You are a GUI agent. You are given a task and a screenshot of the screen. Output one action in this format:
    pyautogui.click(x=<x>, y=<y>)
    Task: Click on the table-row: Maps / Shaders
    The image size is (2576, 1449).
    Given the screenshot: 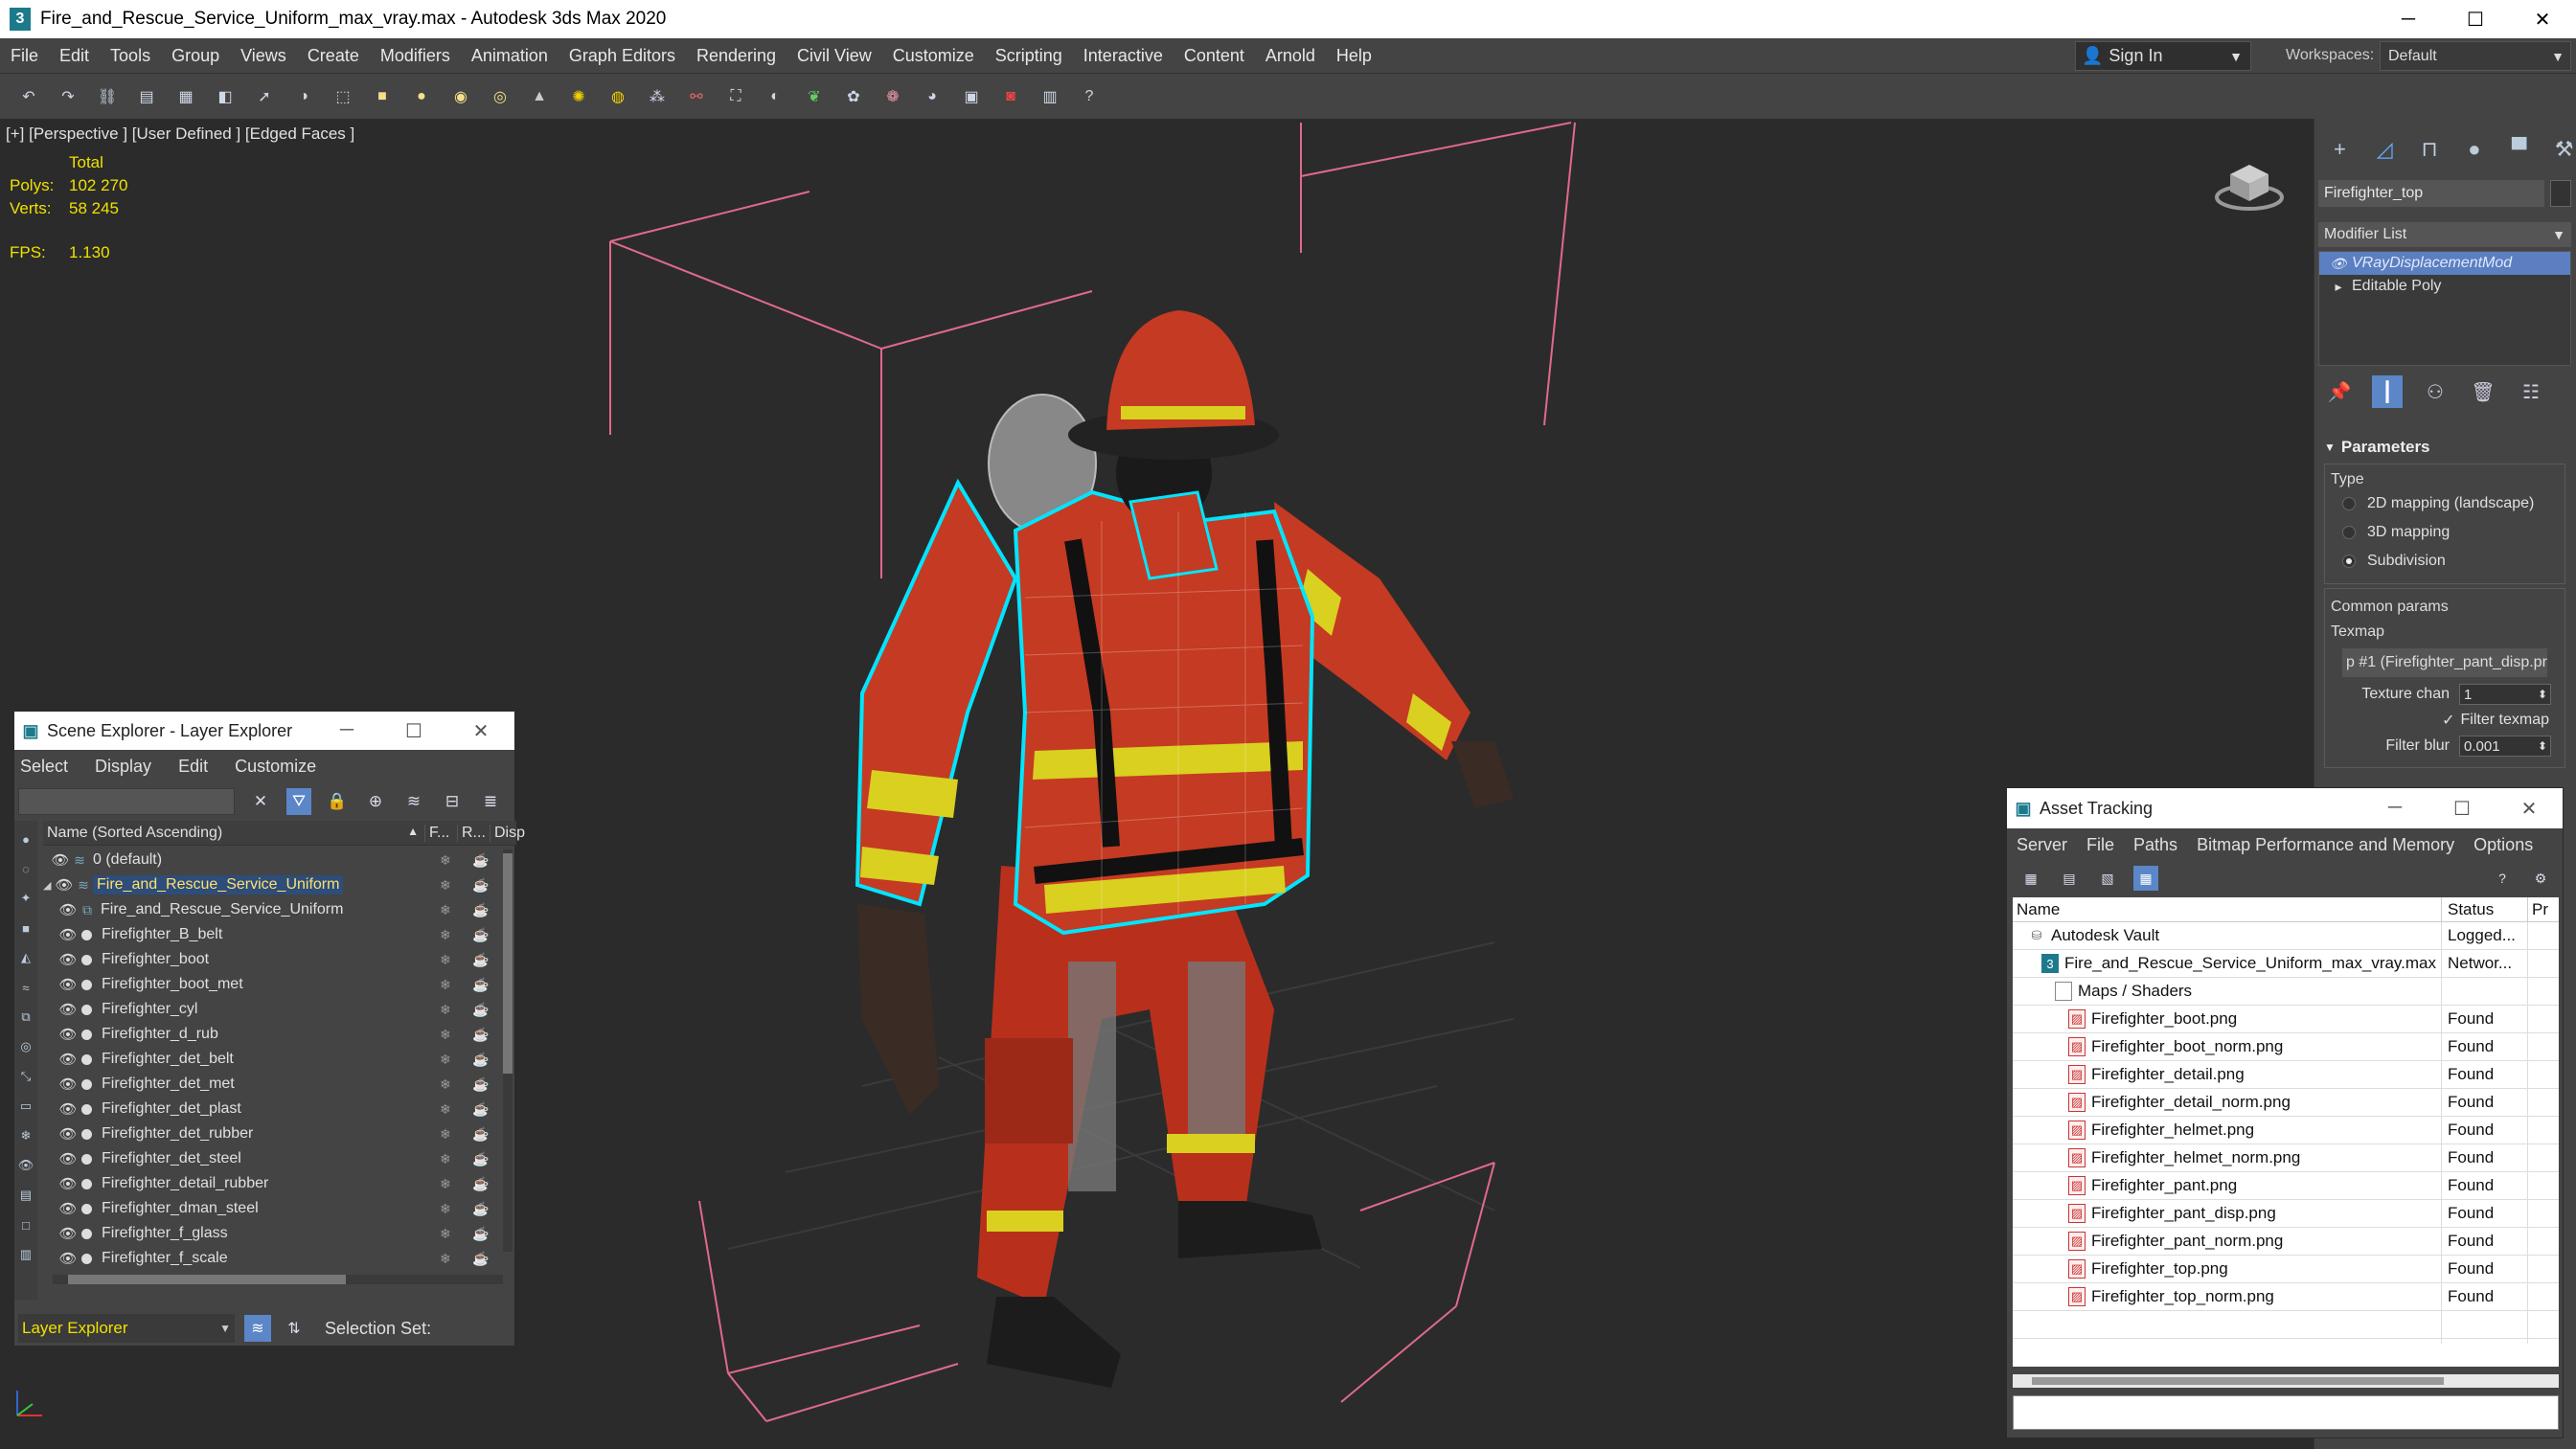 What is the action you would take?
    pyautogui.click(x=2286, y=991)
    